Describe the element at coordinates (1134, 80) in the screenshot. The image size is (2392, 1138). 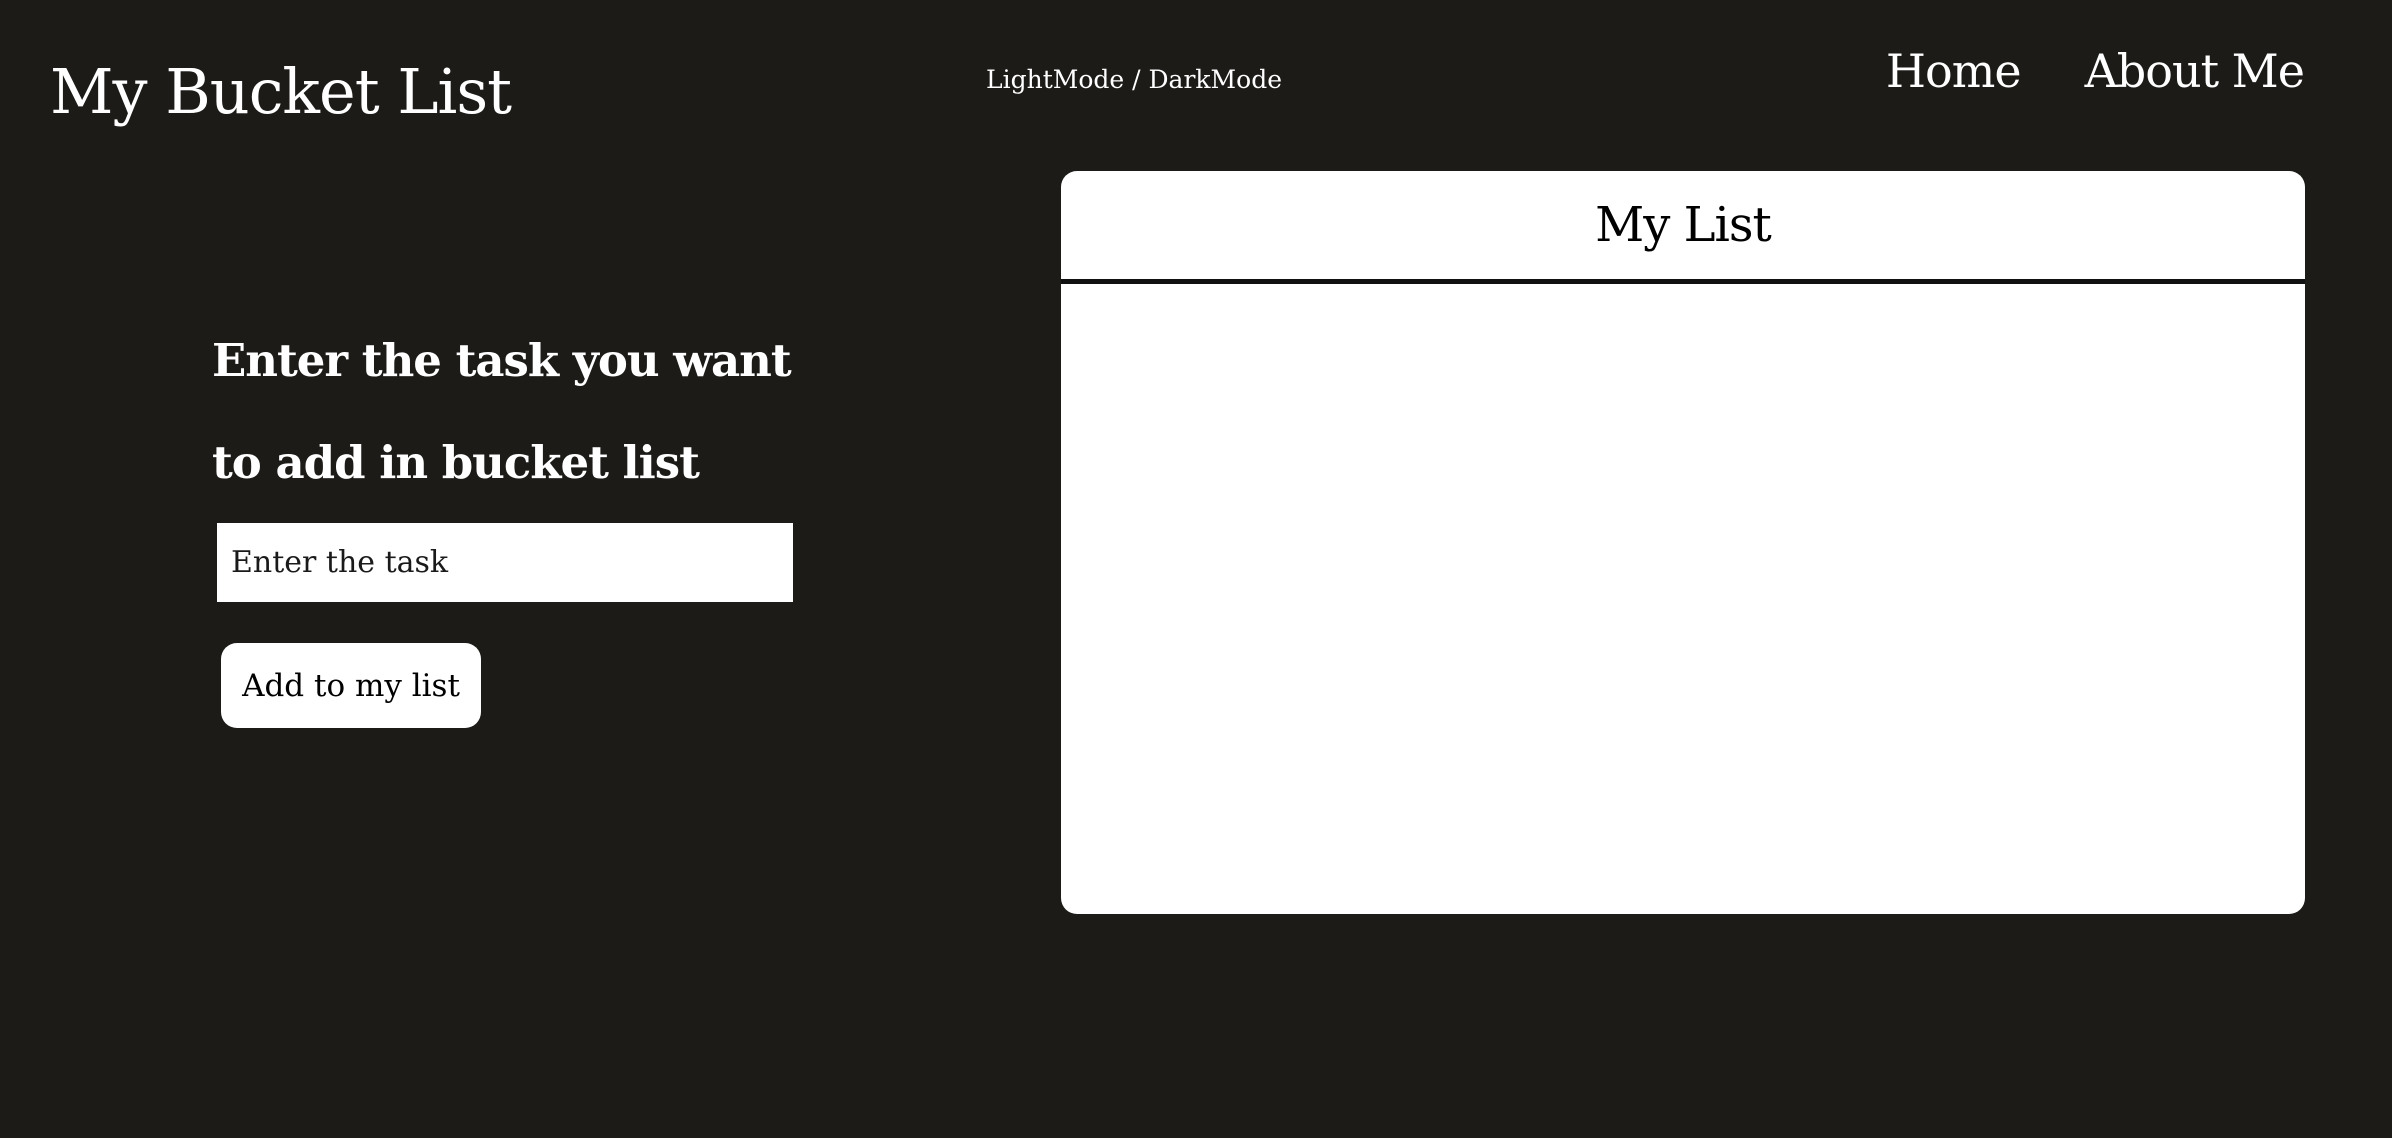
I see `theme-toggle: LightMode / DarkMode` at that location.